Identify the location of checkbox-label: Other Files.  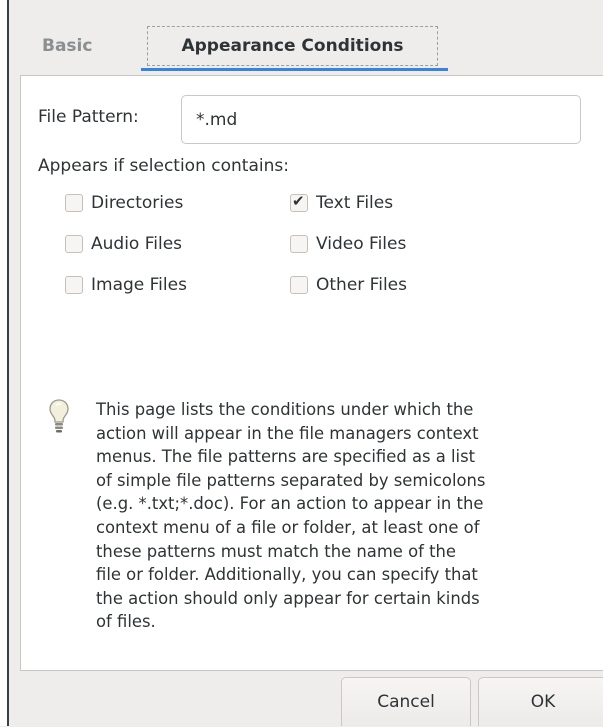
(361, 285).